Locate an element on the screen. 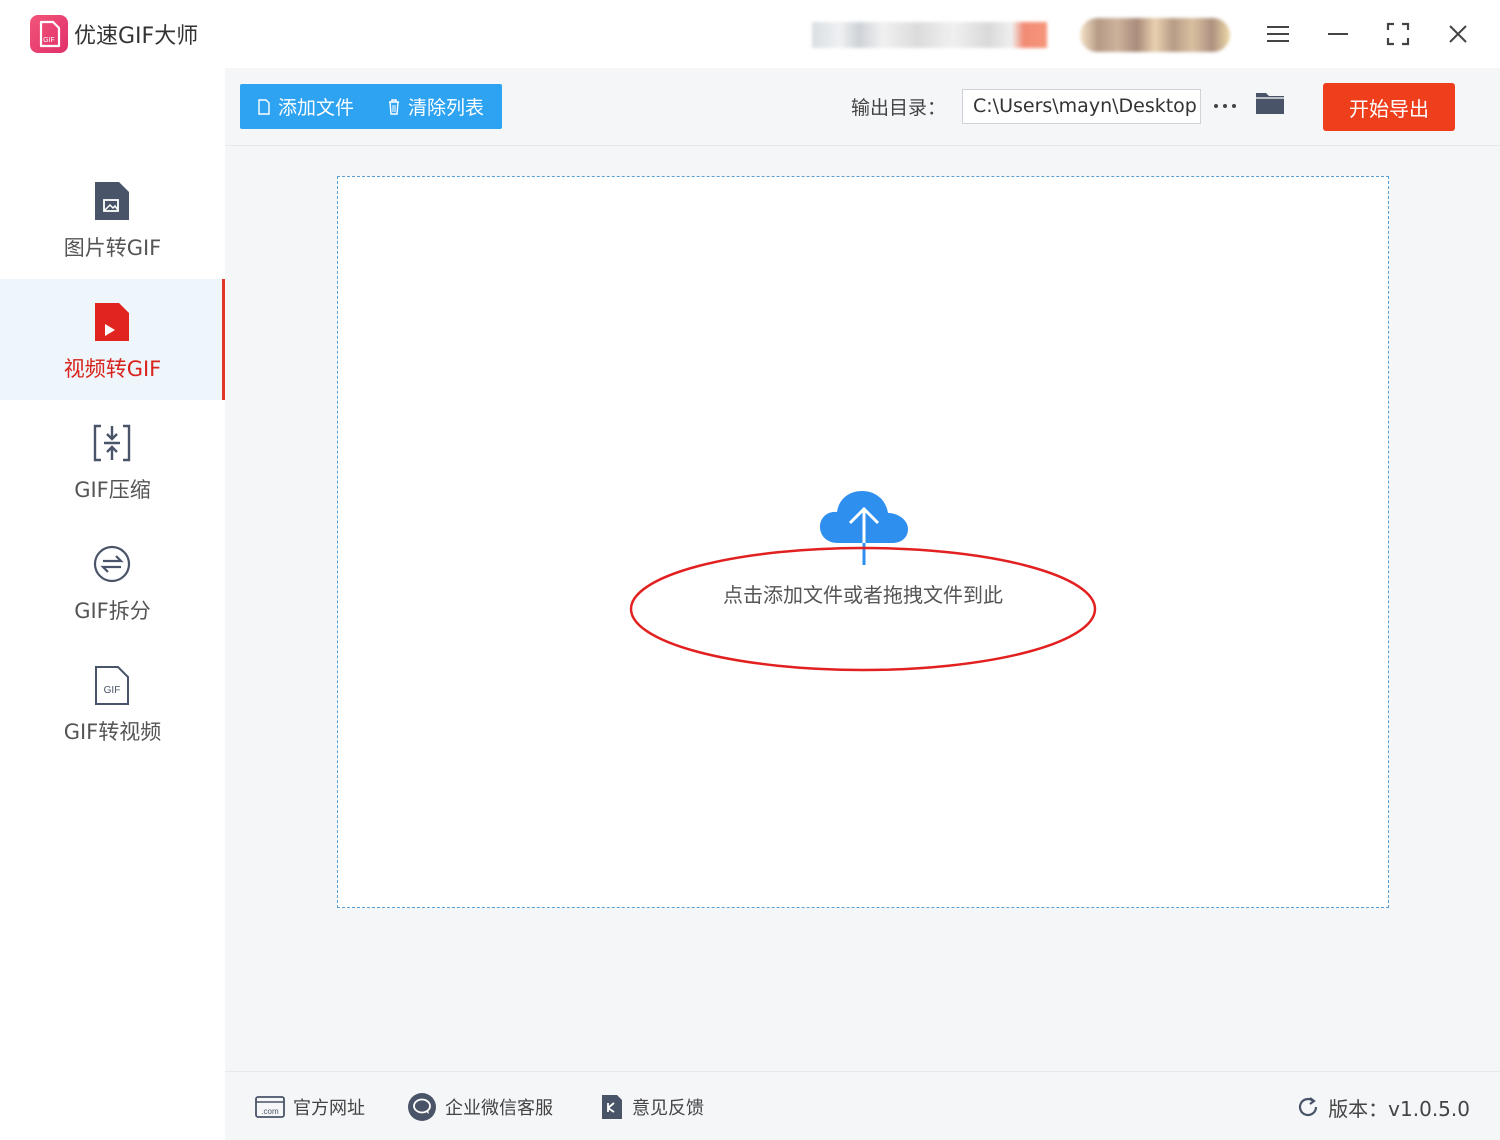 The width and height of the screenshot is (1500, 1140). feedback-link: 意见反馈 is located at coordinates (652, 1107).